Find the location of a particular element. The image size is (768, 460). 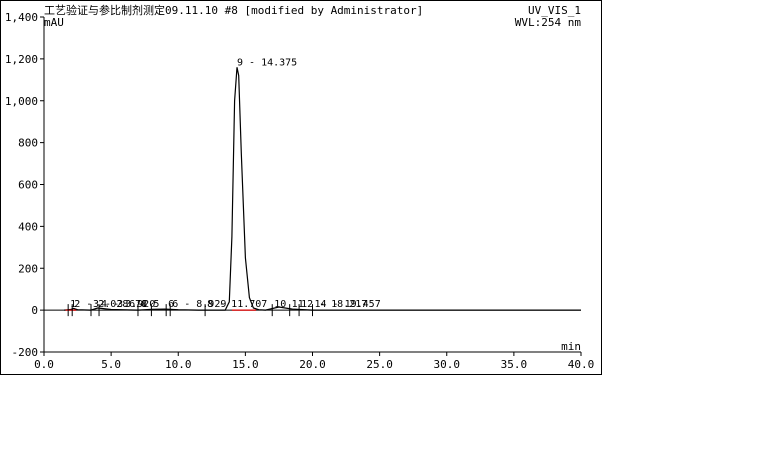

y-tick-label: 1,200 is located at coordinates (21, 59).